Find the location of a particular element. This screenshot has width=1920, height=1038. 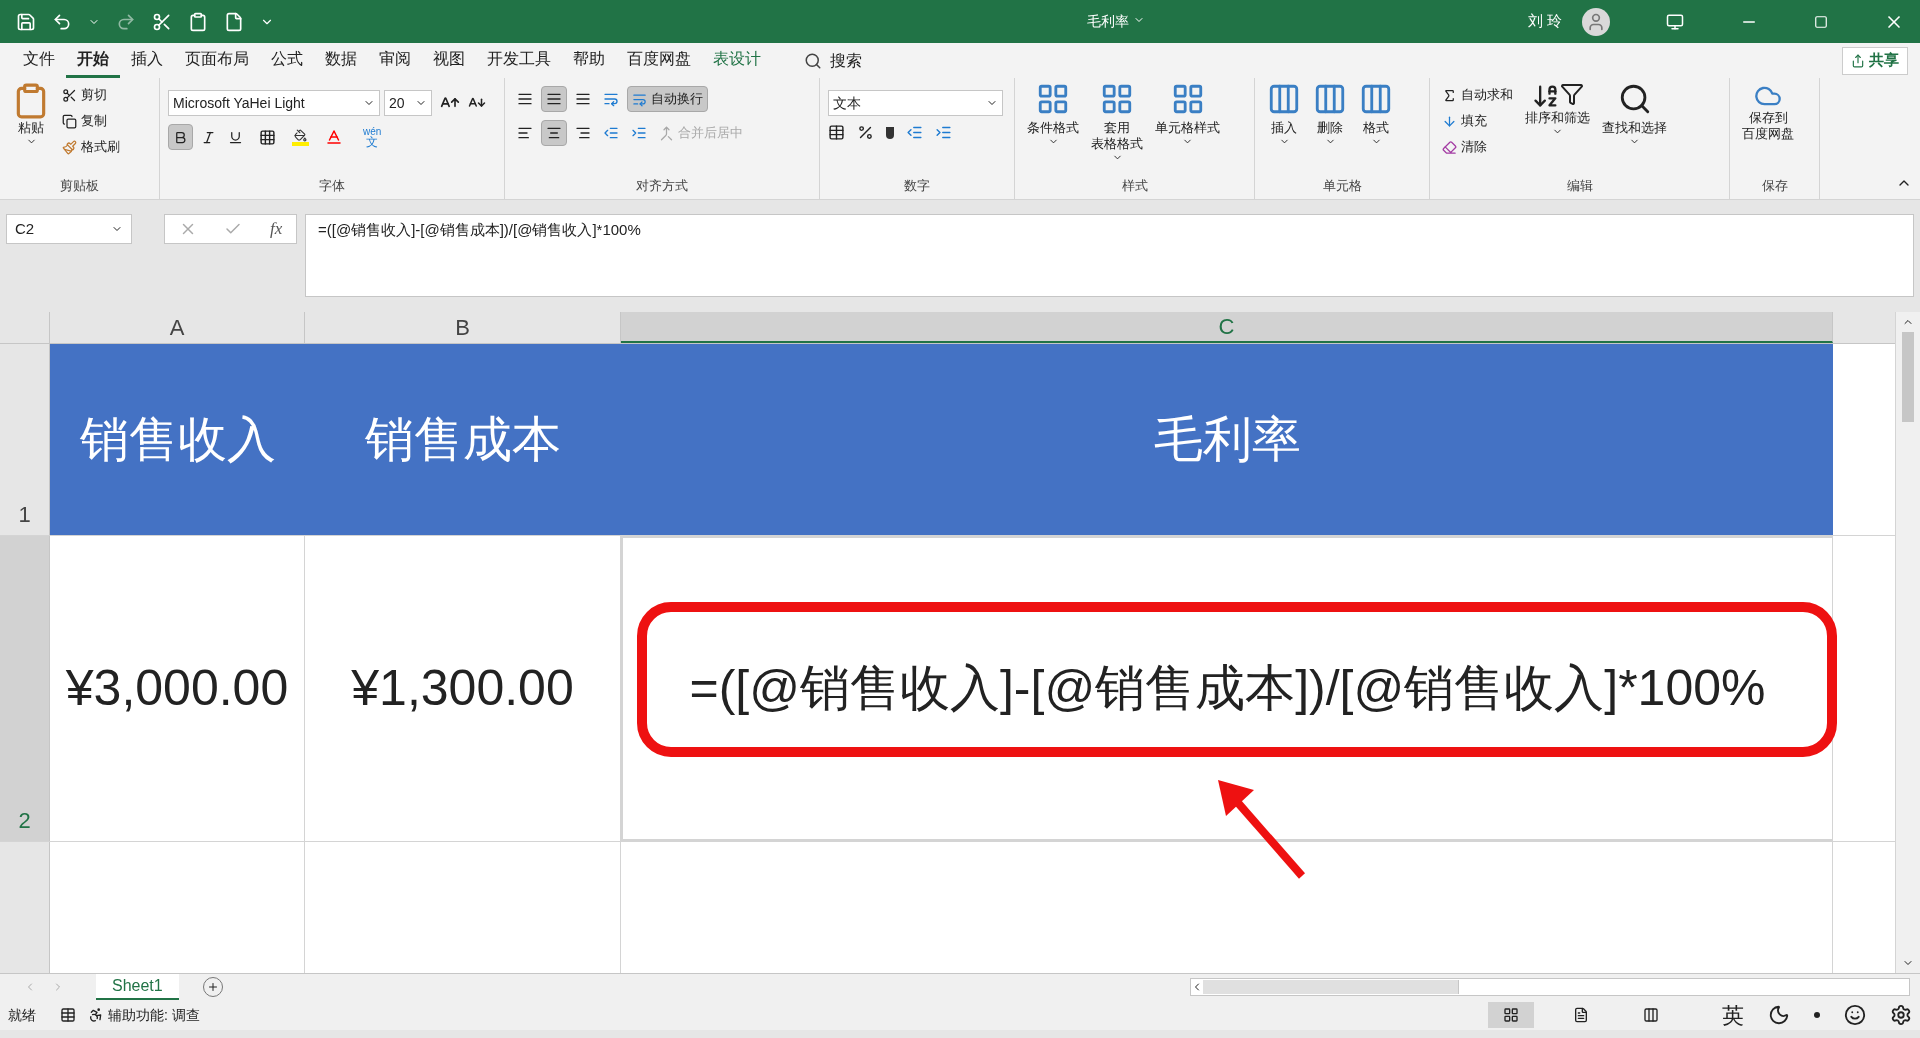

clipboard-icon is located at coordinates (198, 21).